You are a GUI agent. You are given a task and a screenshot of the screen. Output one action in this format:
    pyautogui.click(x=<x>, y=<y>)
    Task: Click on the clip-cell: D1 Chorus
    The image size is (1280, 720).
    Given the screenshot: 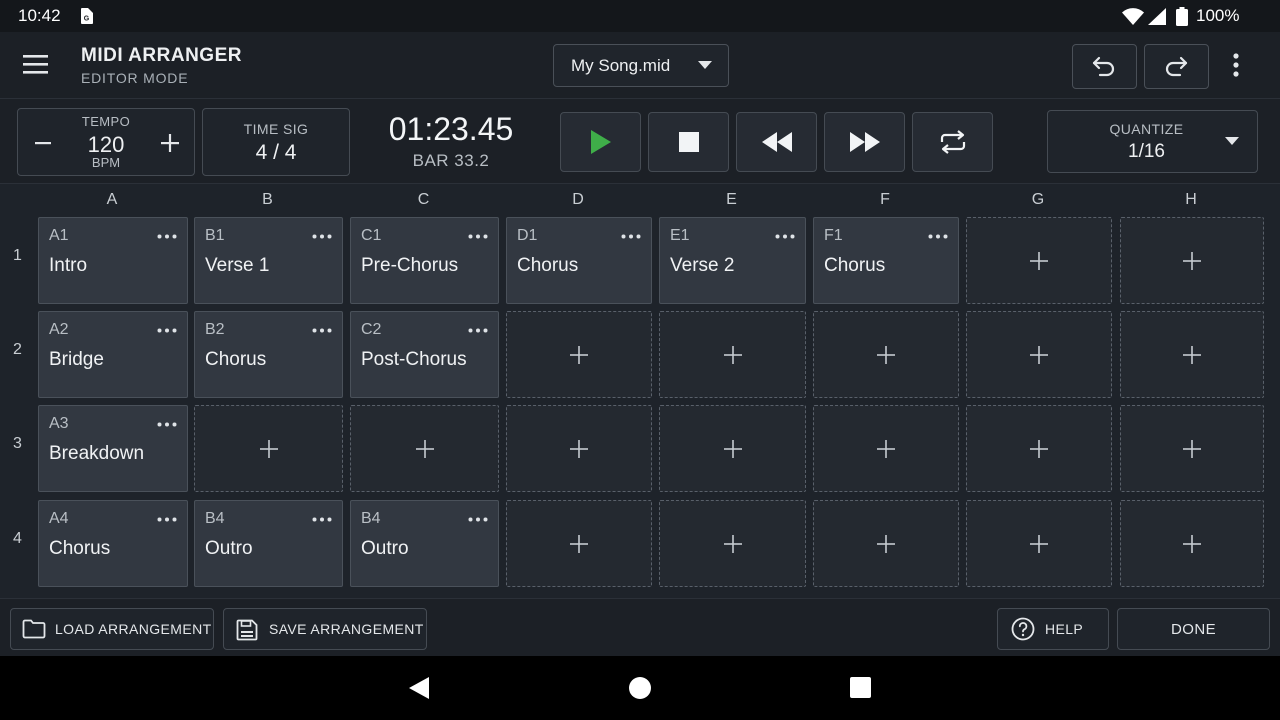 What is the action you would take?
    pyautogui.click(x=579, y=260)
    